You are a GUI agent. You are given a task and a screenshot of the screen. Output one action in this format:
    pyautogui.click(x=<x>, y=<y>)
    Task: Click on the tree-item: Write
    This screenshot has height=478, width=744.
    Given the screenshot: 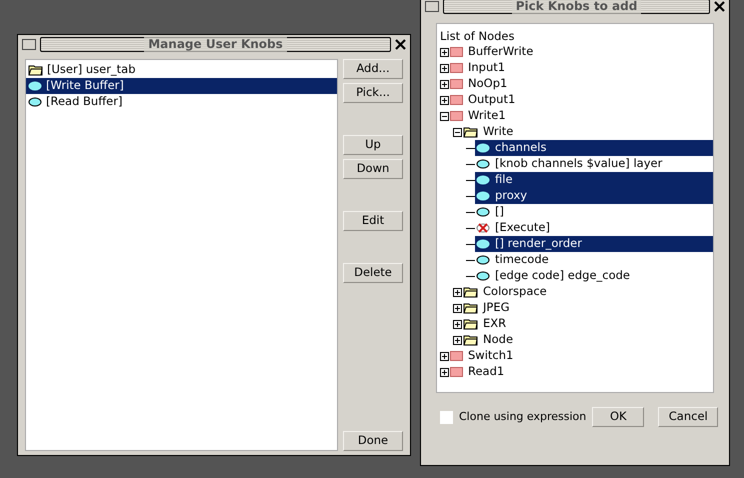 What is the action you would take?
    pyautogui.click(x=492, y=132)
    